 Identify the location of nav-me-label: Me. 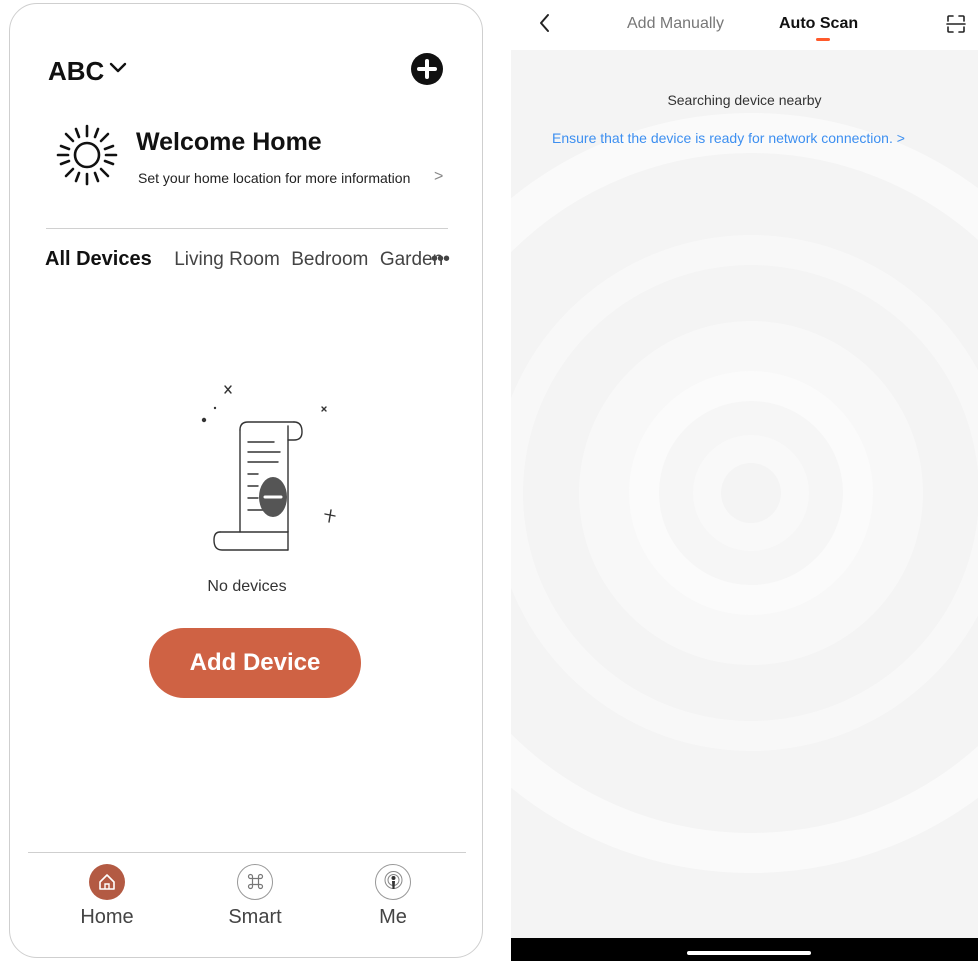
(393, 917).